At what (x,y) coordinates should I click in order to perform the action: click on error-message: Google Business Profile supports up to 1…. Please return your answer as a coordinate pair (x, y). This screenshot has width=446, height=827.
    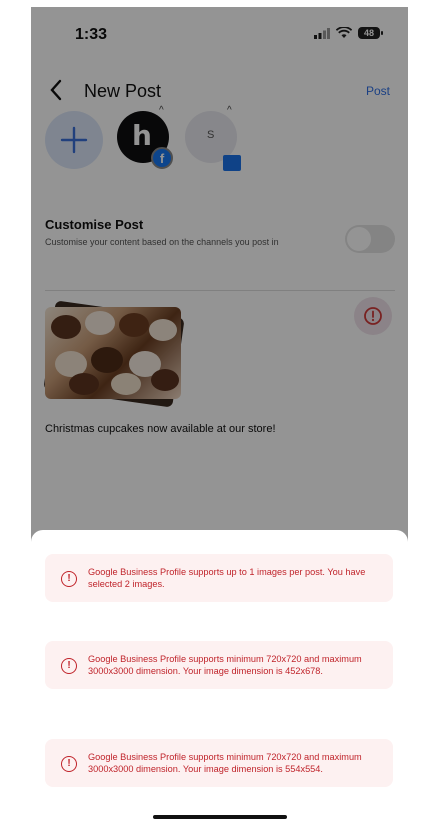
    Looking at the image, I should click on (227, 578).